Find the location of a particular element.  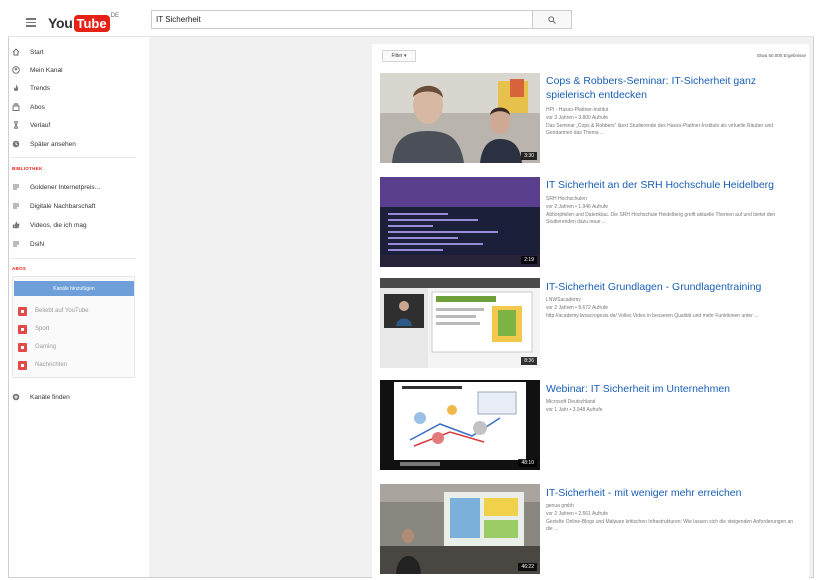

video-channel-link: LNWSacademy is located at coordinates (563, 300).